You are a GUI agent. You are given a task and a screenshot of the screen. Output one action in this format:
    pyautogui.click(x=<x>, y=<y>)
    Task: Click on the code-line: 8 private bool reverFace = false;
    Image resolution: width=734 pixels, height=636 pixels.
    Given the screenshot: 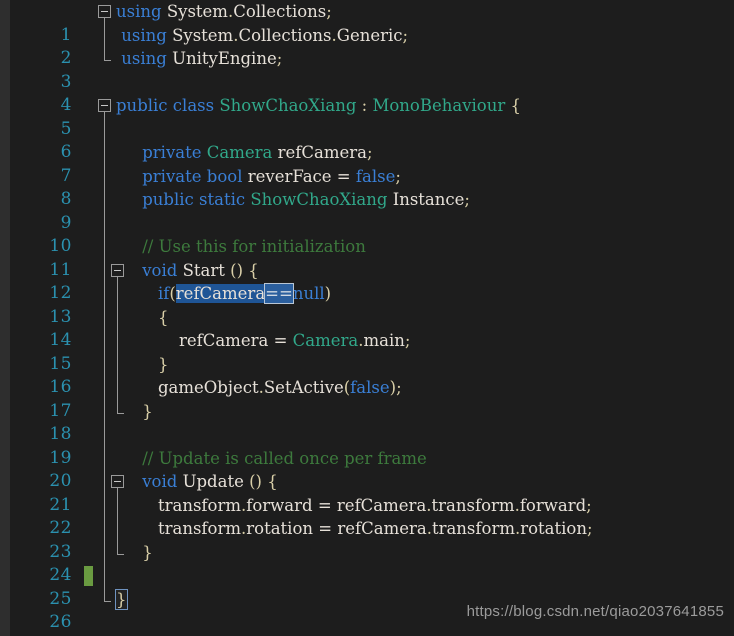 What is the action you would take?
    pyautogui.click(x=367, y=186)
    